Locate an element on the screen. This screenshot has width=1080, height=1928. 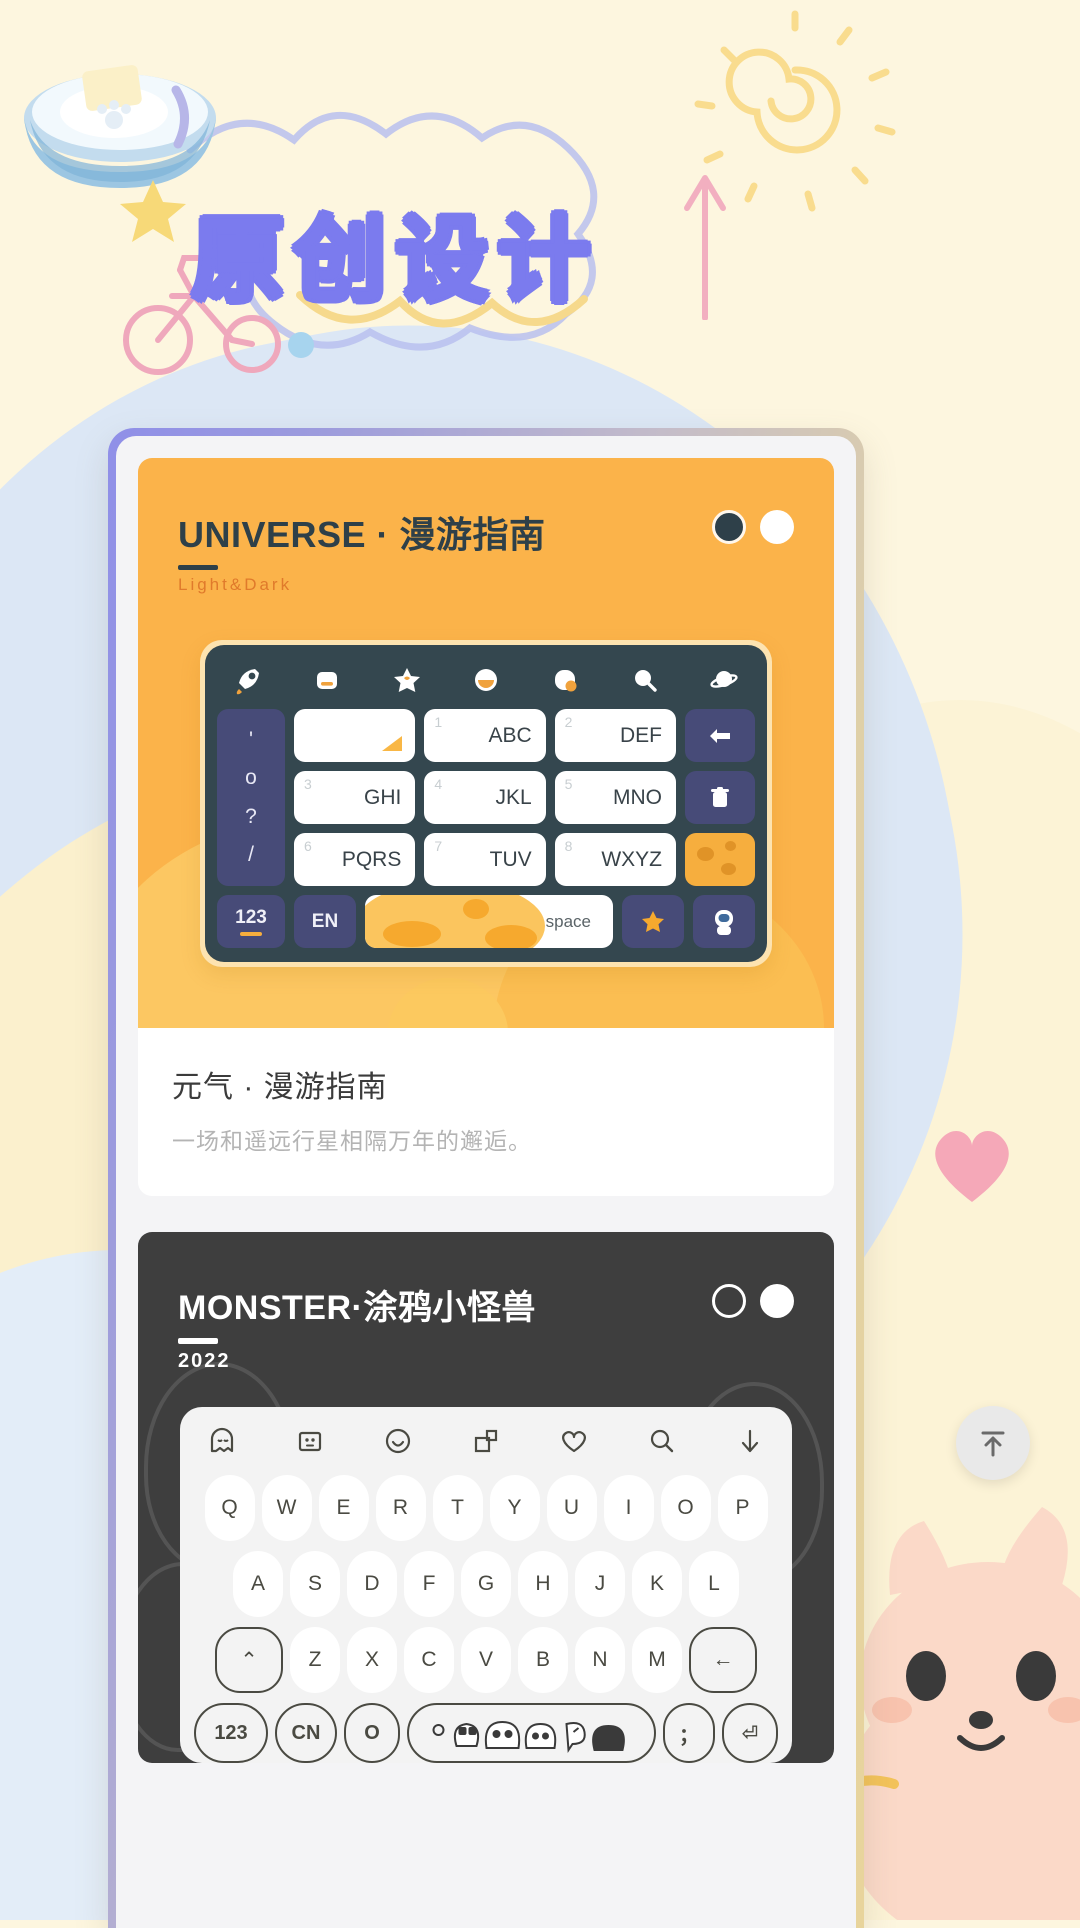
t9-key: 8 WXYZ is located at coordinates (615, 859).